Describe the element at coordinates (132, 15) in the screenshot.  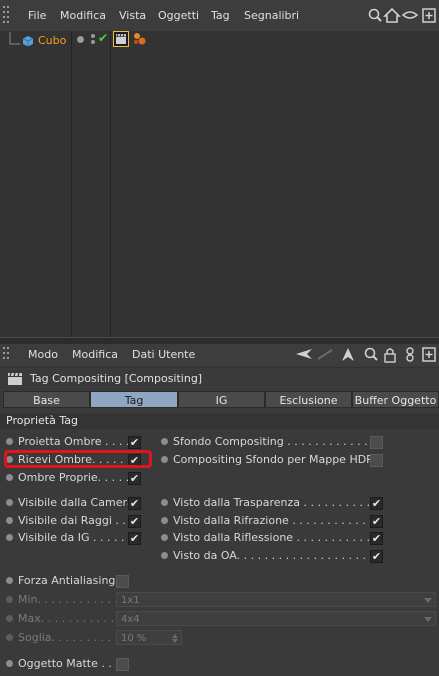
I see `menu-vista: Vista` at that location.